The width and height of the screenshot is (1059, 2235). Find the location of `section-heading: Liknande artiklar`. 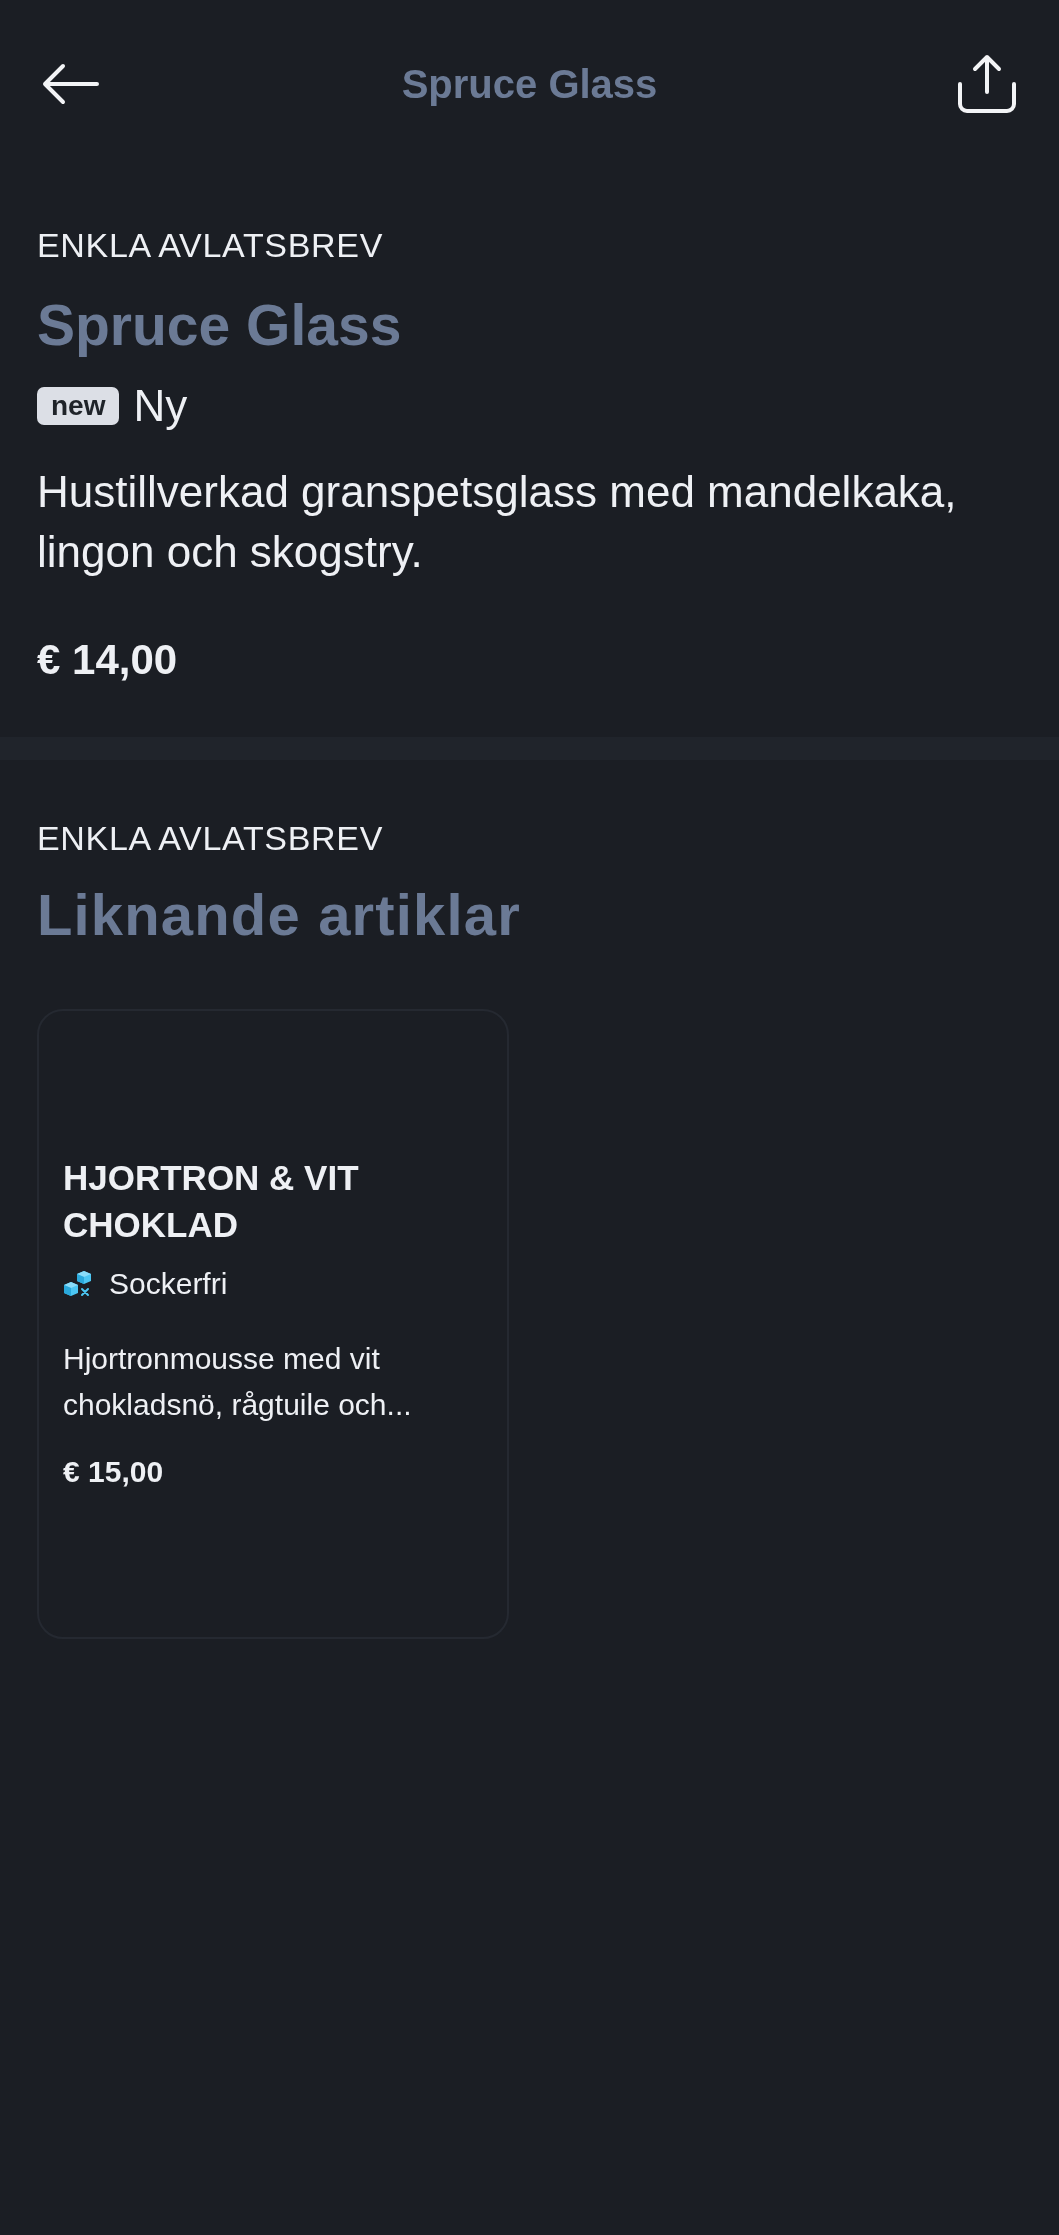

section-heading: Liknande artiklar is located at coordinates (279, 915).